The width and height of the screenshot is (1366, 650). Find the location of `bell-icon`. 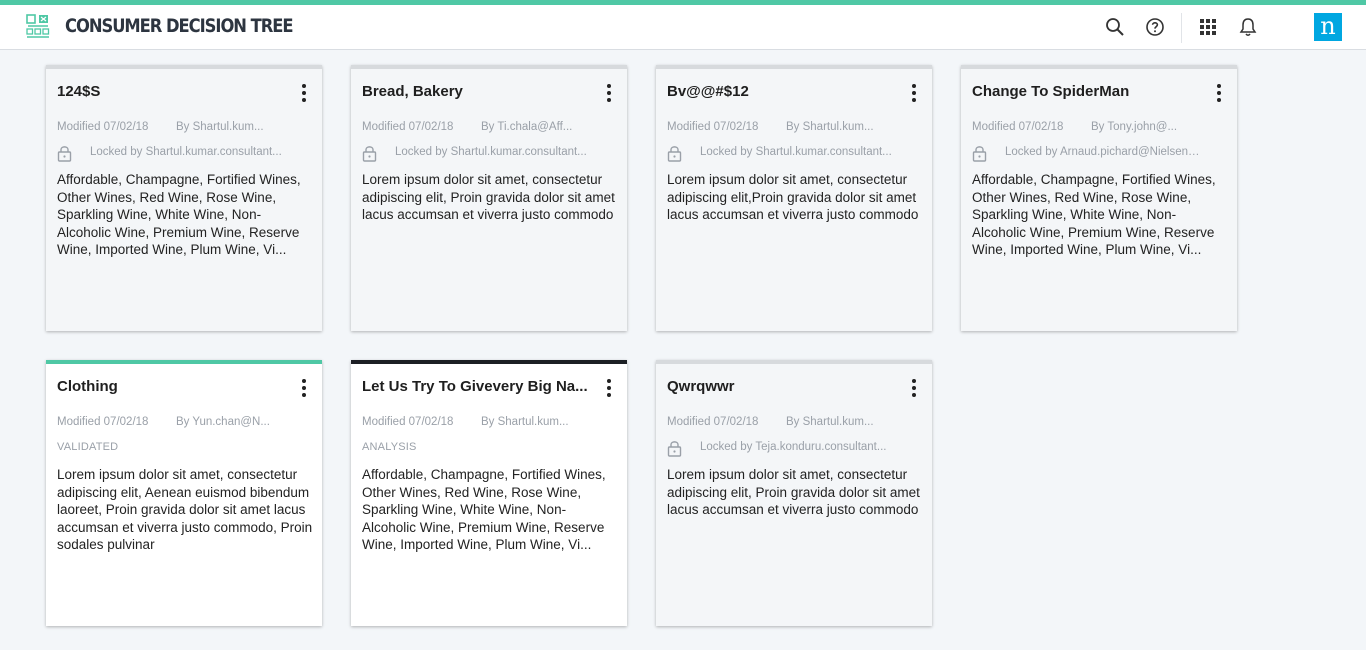

bell-icon is located at coordinates (1248, 27).